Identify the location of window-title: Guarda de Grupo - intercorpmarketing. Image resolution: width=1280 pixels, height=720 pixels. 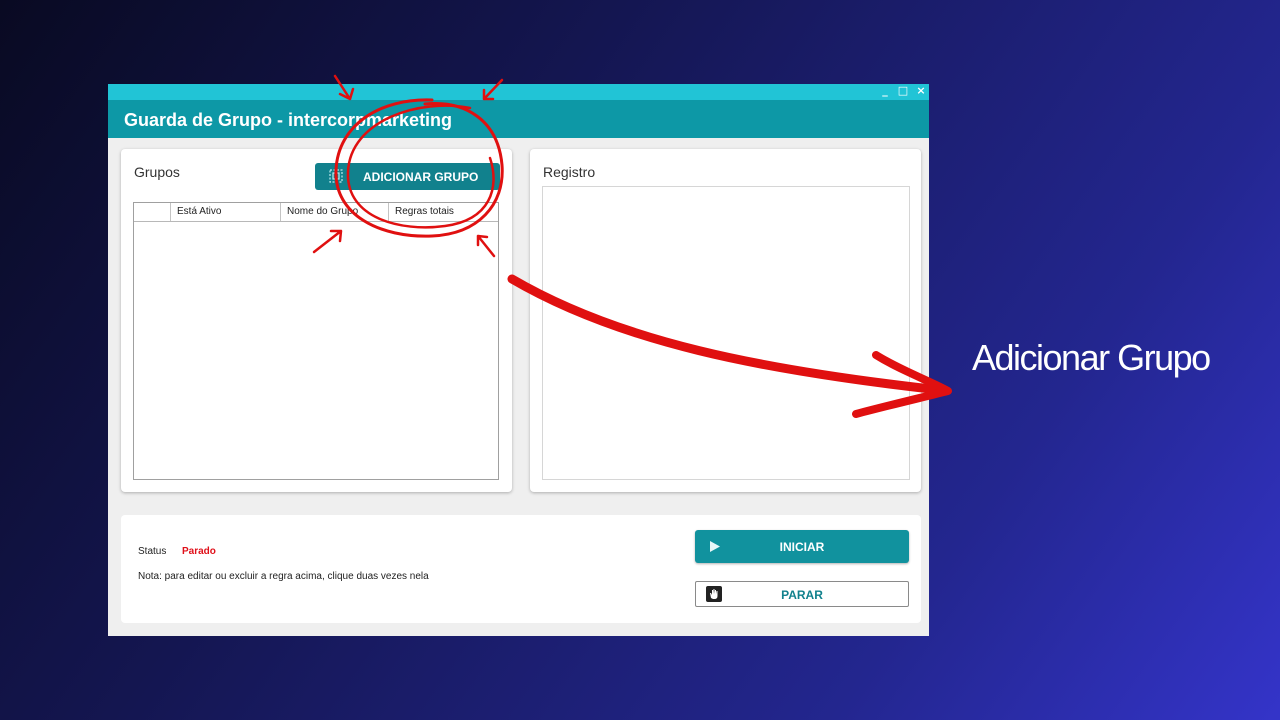
(288, 120).